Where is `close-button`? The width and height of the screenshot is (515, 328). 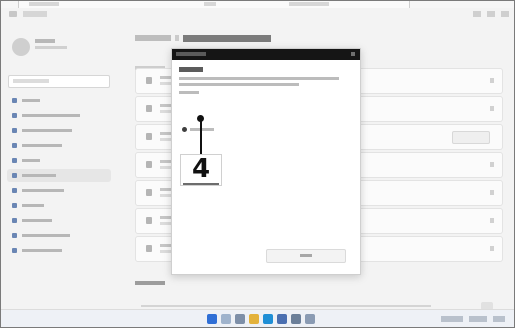
close-button is located at coordinates (505, 14).